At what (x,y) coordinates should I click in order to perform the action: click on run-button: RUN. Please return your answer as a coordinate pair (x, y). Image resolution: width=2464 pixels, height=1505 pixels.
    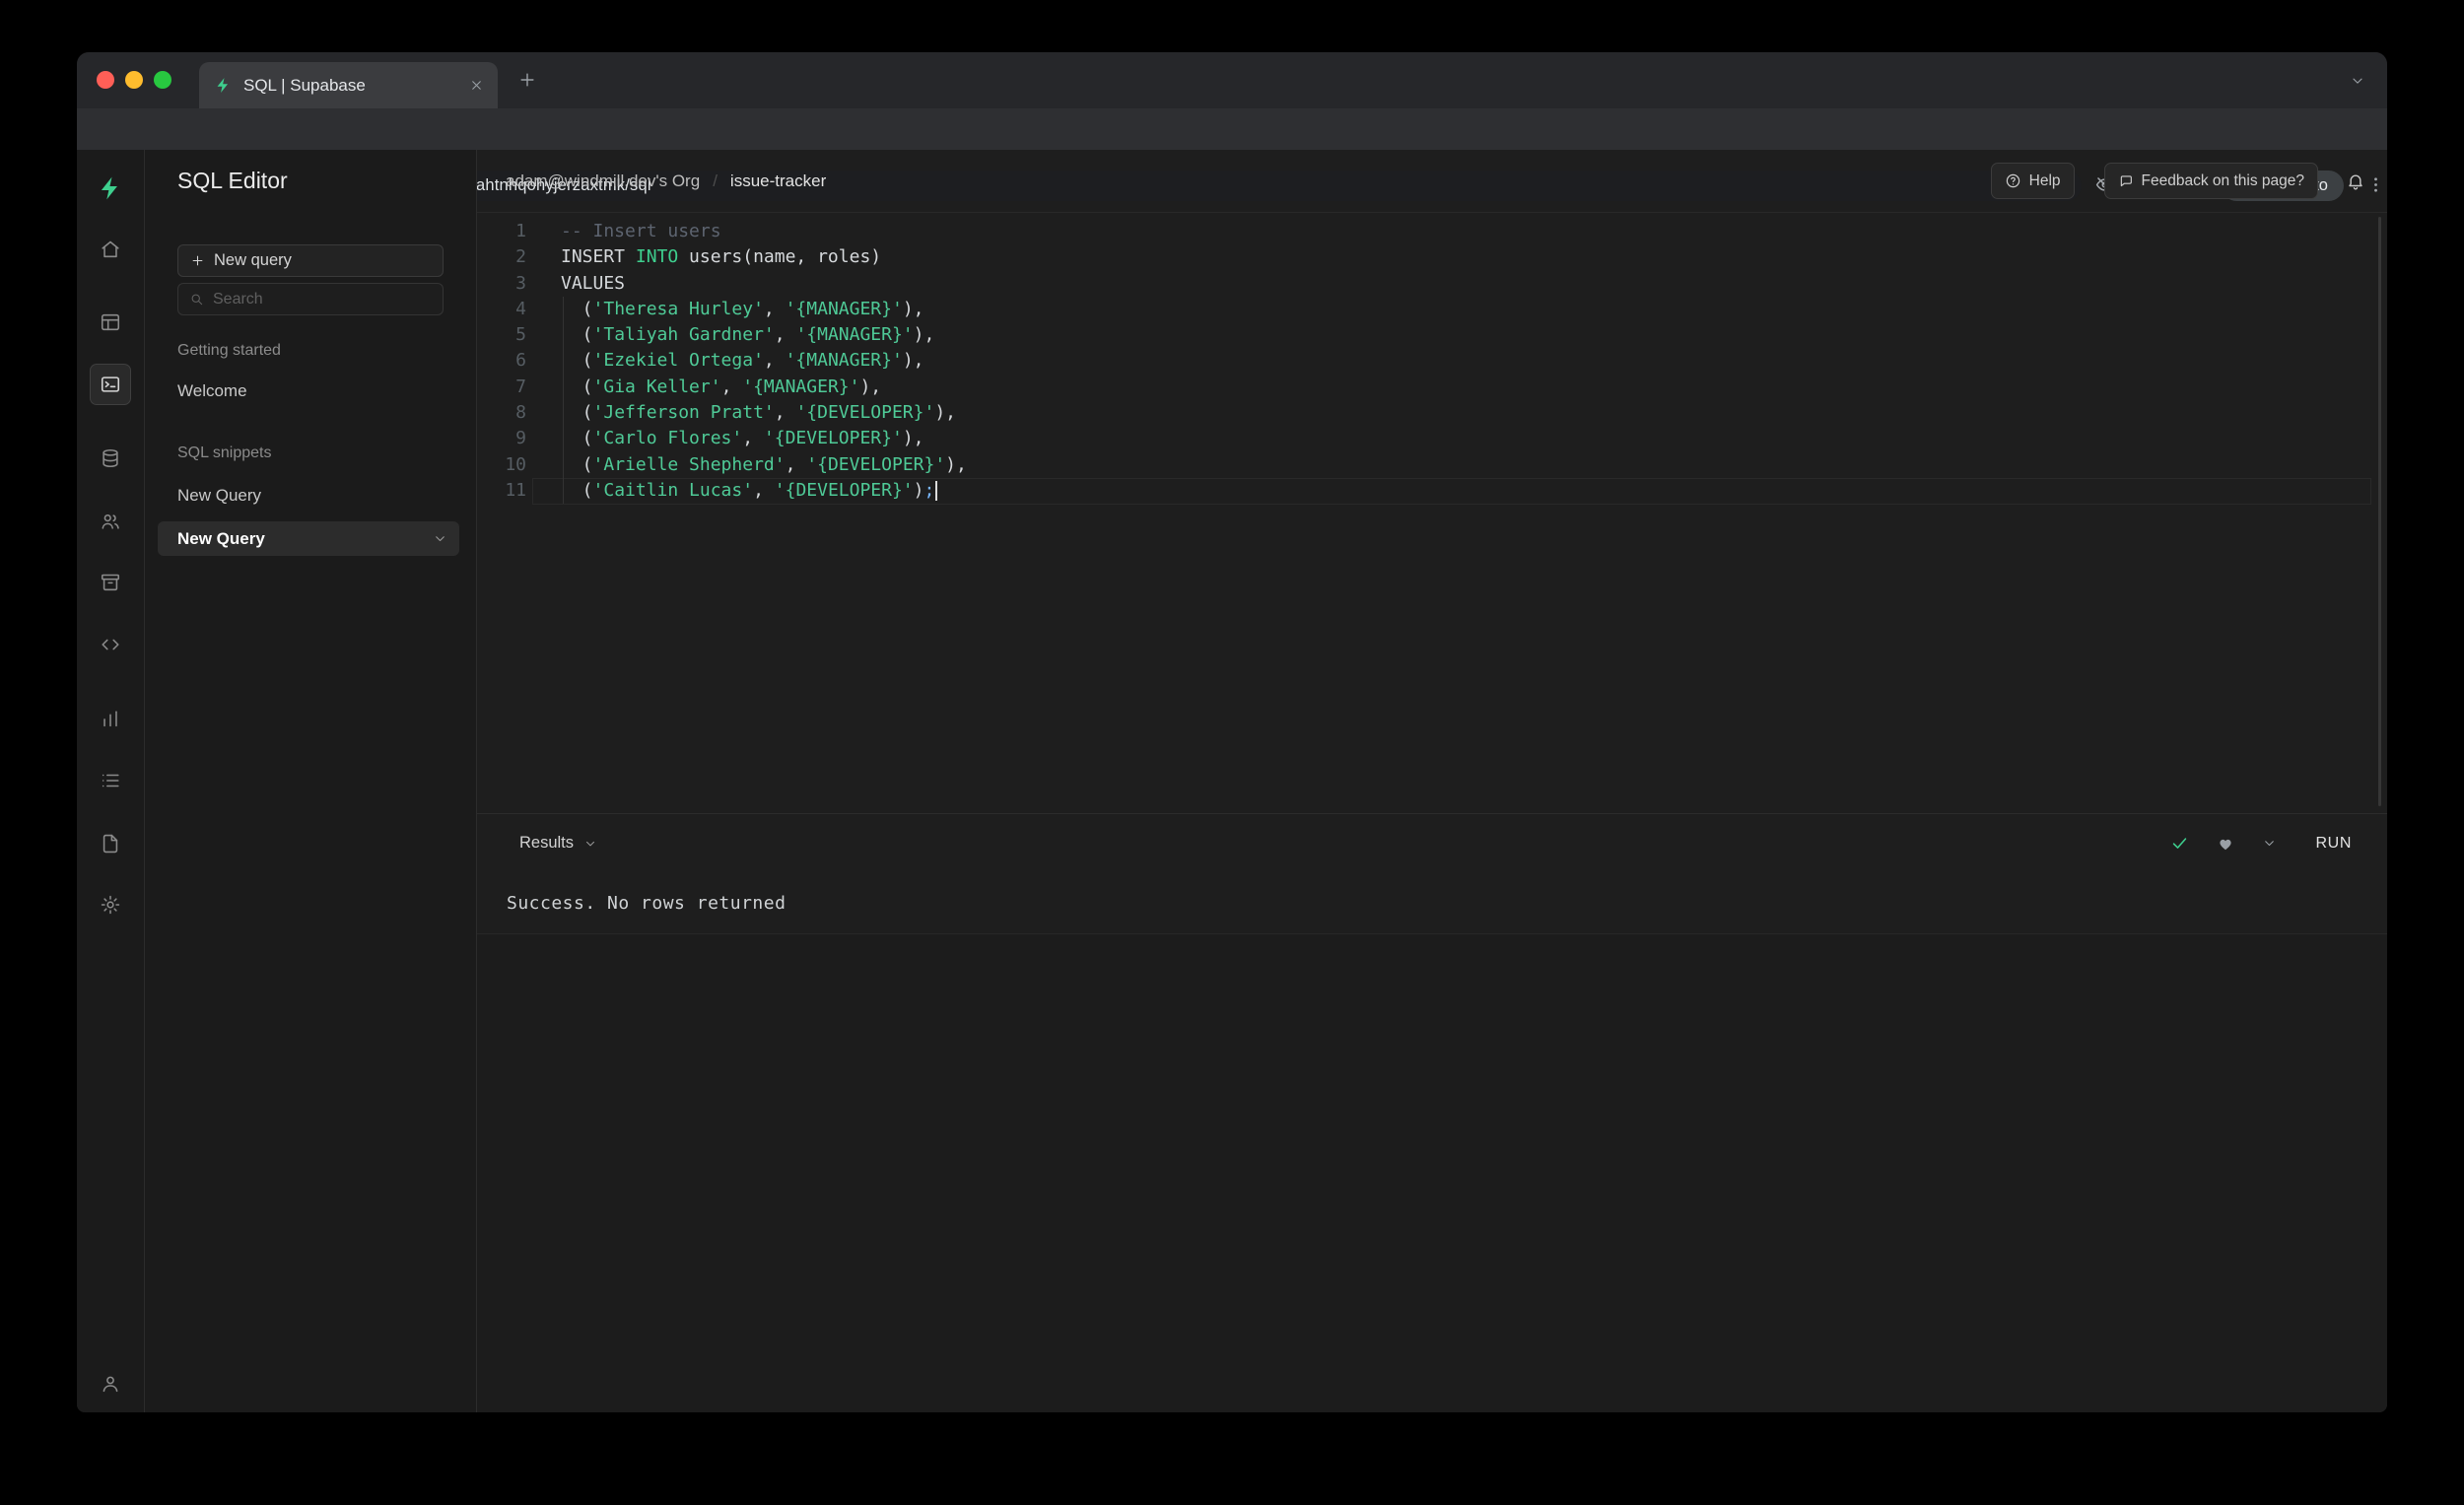
    Looking at the image, I should click on (2334, 844).